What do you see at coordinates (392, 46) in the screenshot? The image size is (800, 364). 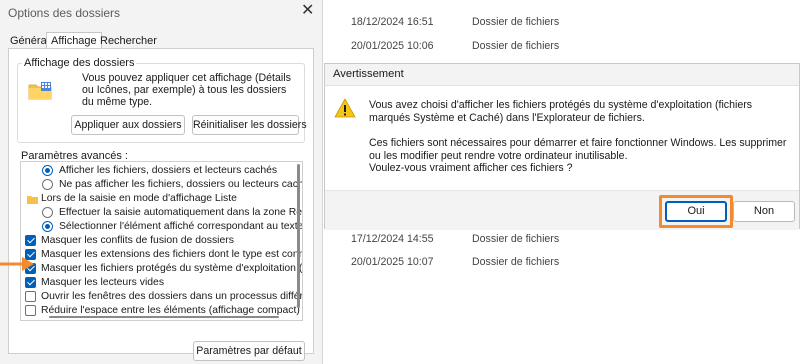 I see `explorer-date: 20/01/2025 10:06` at bounding box center [392, 46].